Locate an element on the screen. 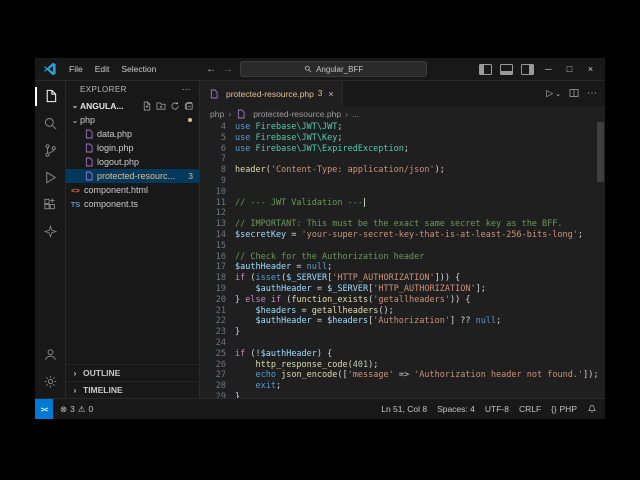 The image size is (640, 480). search-view-icon is located at coordinates (50, 123).